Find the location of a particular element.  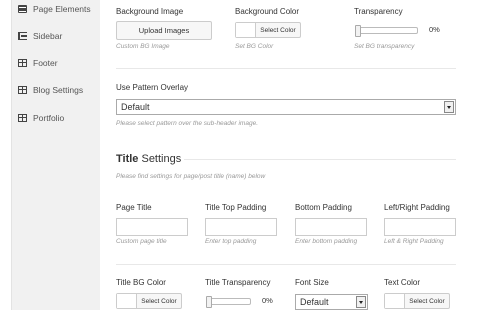

sidebar-item-blog-settings: Blog Settings is located at coordinates (56, 90).